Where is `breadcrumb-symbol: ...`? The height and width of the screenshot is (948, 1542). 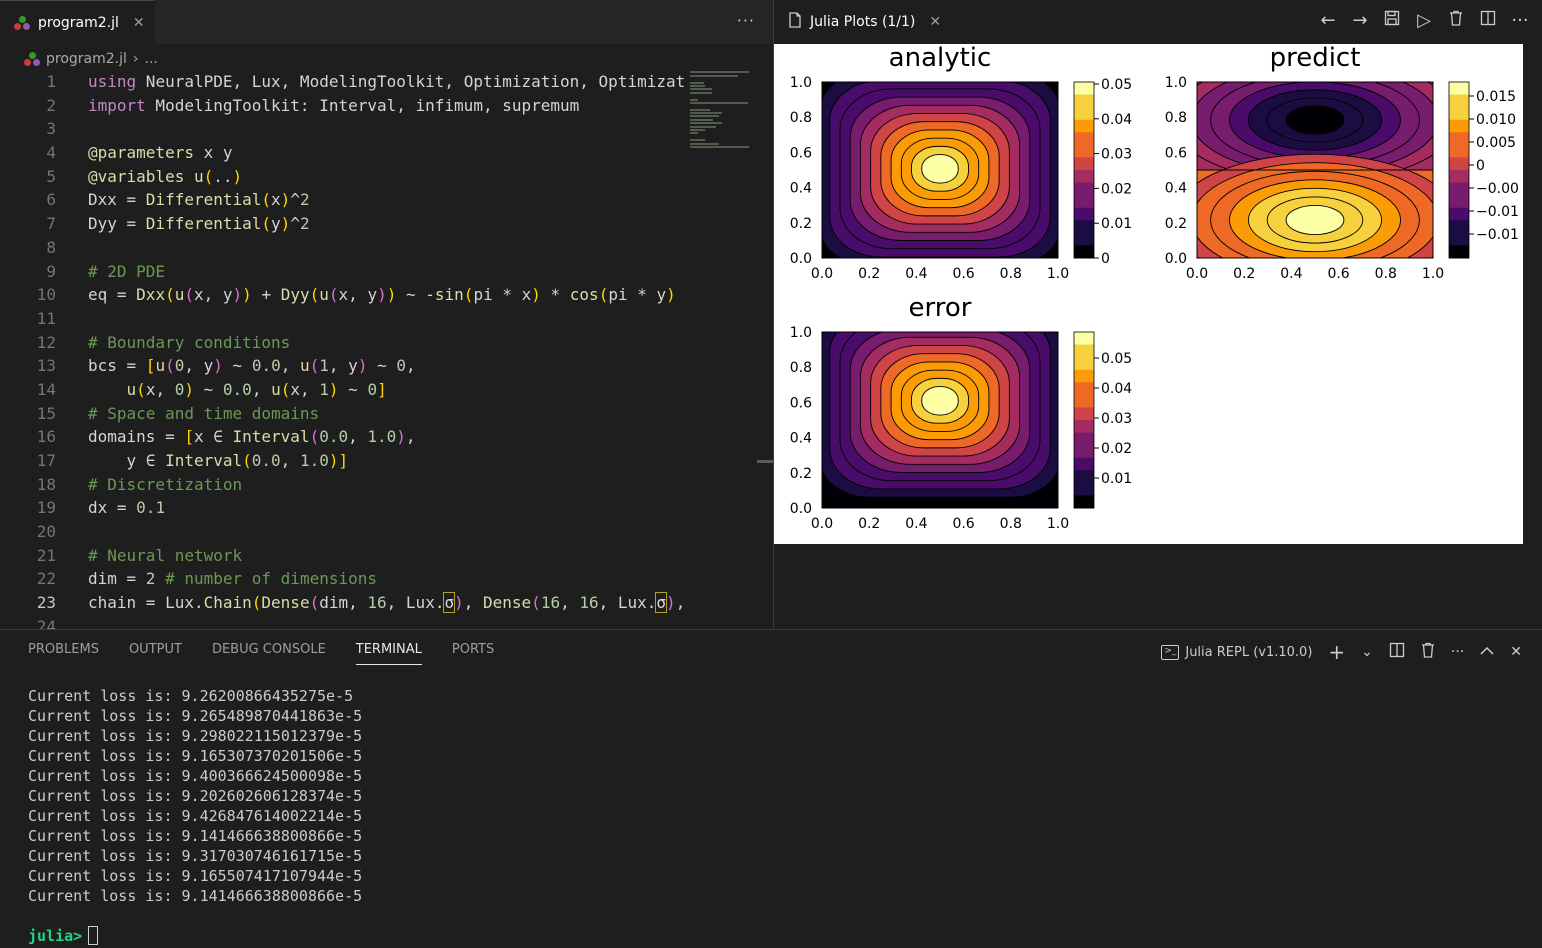 breadcrumb-symbol: ... is located at coordinates (151, 59).